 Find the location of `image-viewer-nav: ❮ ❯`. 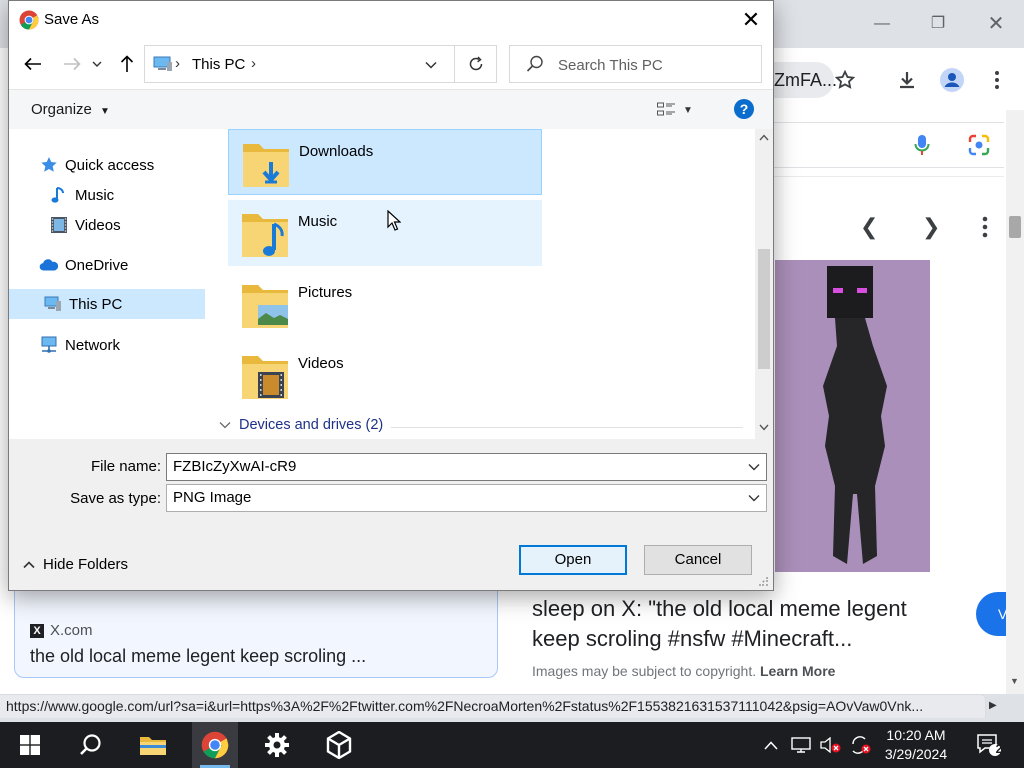

image-viewer-nav: ❮ ❯ is located at coordinates (889, 226).